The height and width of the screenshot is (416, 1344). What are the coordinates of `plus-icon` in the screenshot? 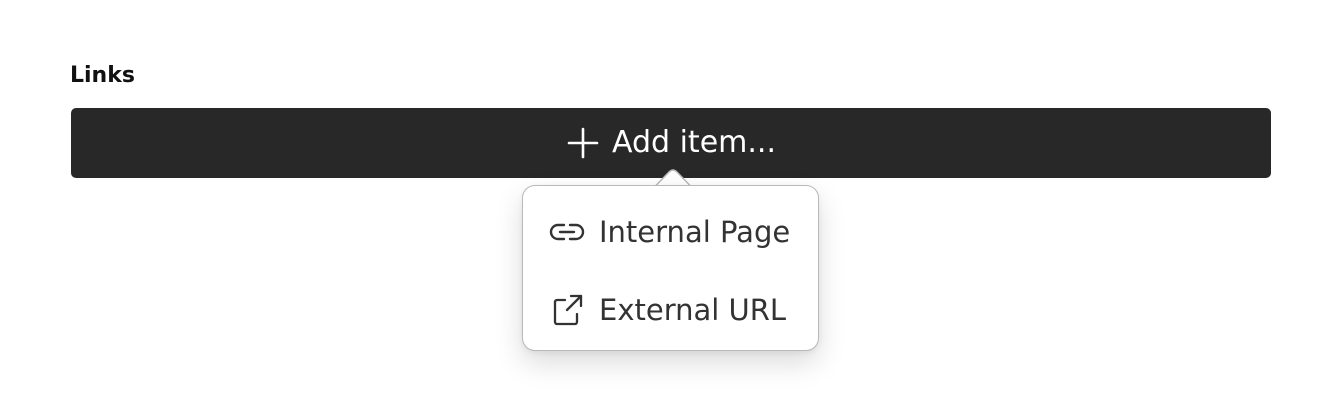 It's located at (583, 143).